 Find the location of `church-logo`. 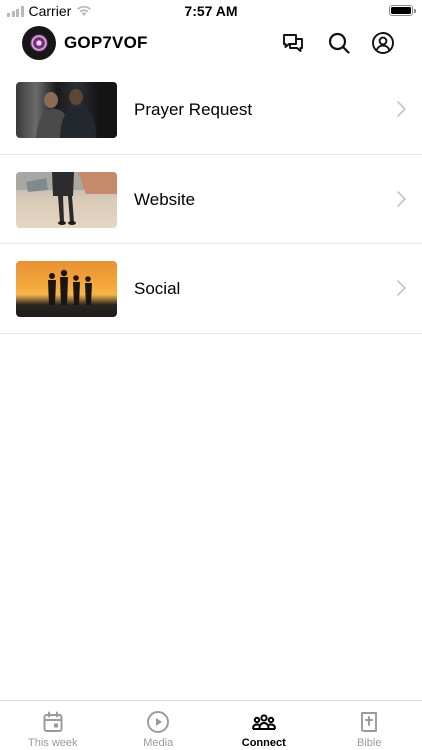

church-logo is located at coordinates (39, 43).